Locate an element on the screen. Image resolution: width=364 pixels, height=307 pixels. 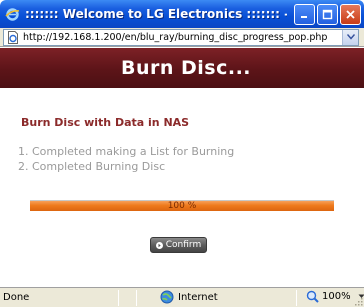
progress-bar: 100 % is located at coordinates (182, 205).